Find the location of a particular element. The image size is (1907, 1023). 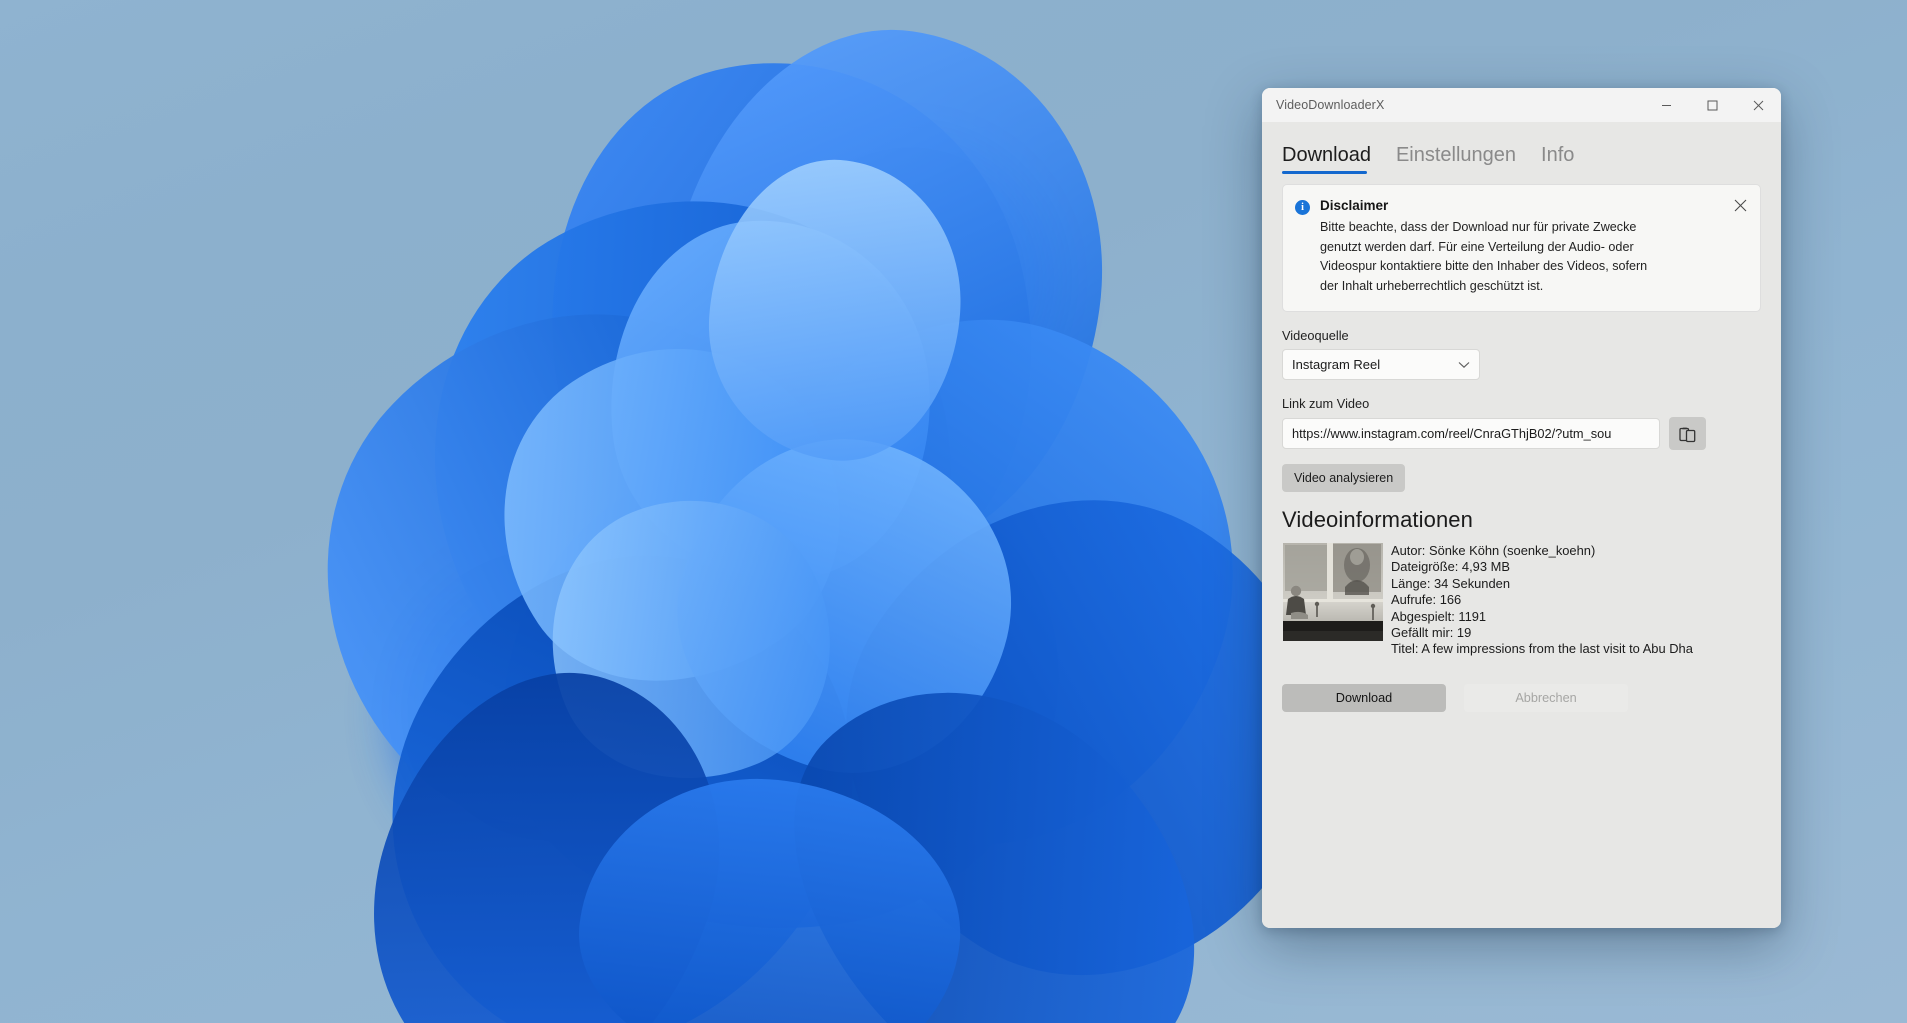

copy-icon is located at coordinates (1687, 434).